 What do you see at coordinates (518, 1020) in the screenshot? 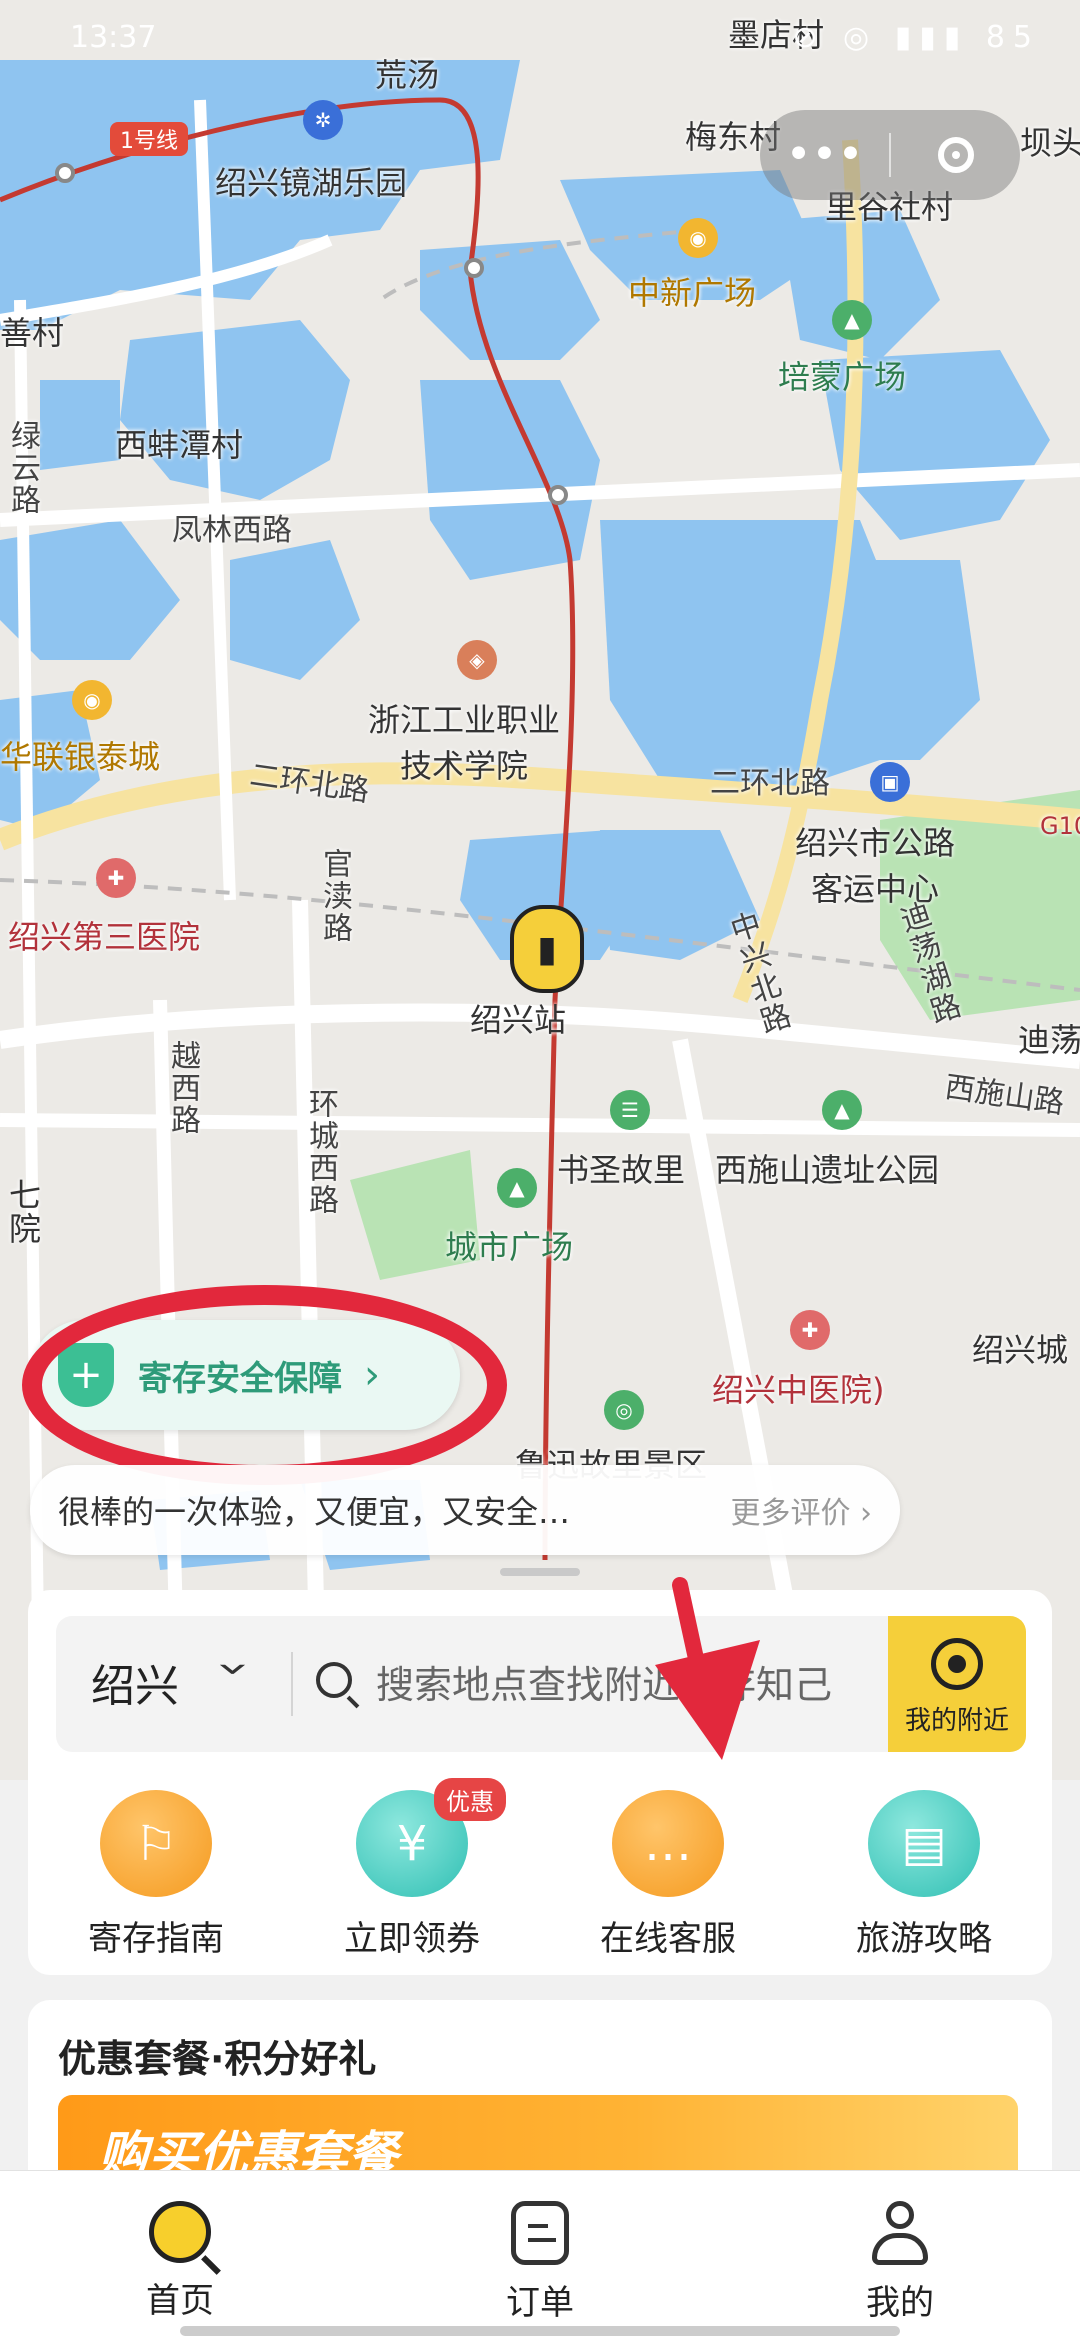
I see `map-label: 绍兴站` at bounding box center [518, 1020].